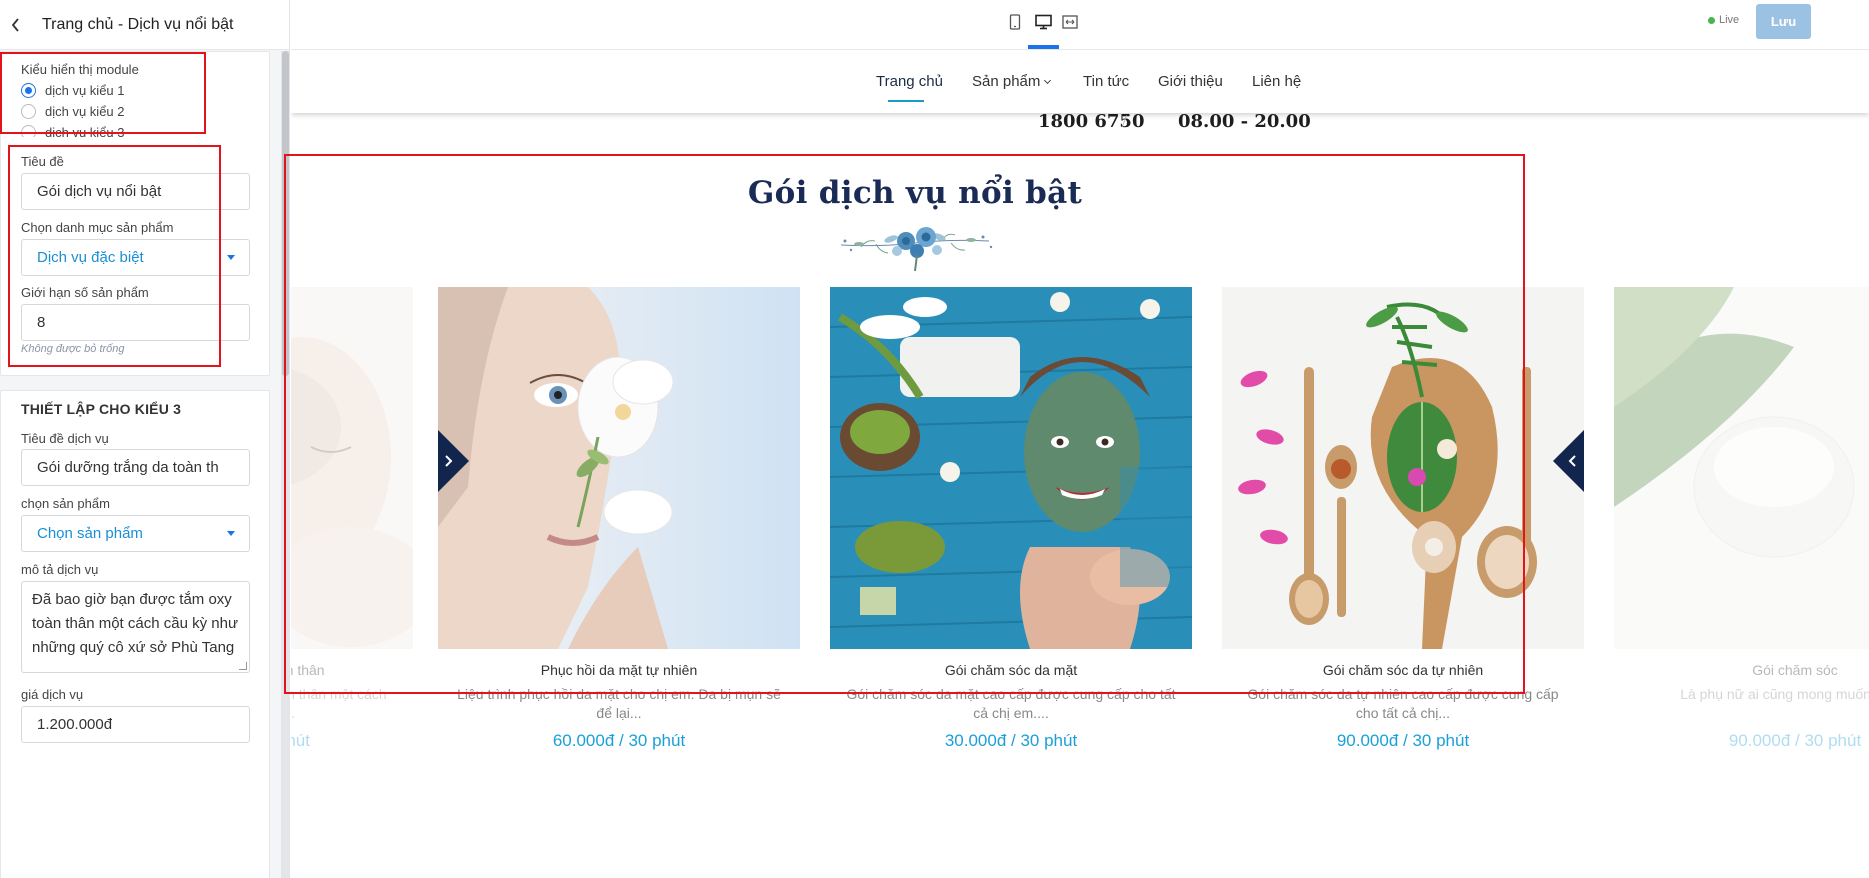 The height and width of the screenshot is (878, 1869). I want to click on category-select: Dịch vụ đặc biệt, so click(135, 257).